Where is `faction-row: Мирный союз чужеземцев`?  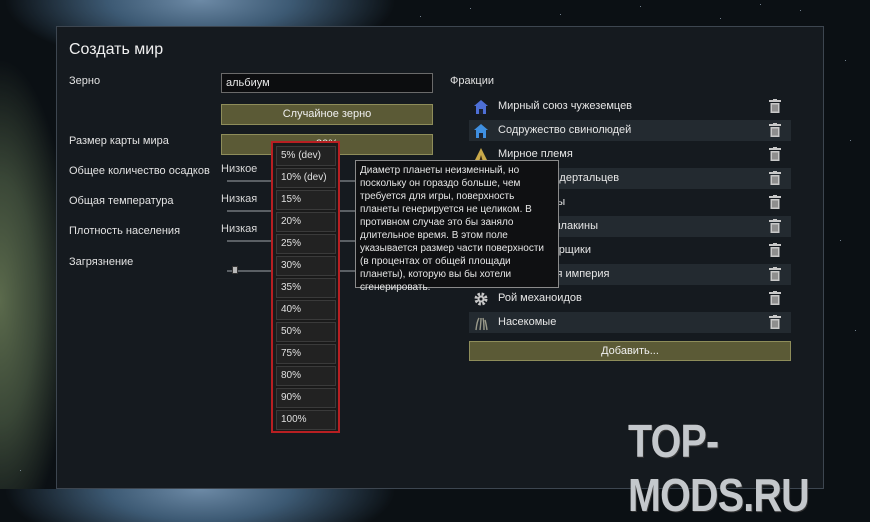
faction-row: Мирный союз чужеземцев is located at coordinates (630, 106).